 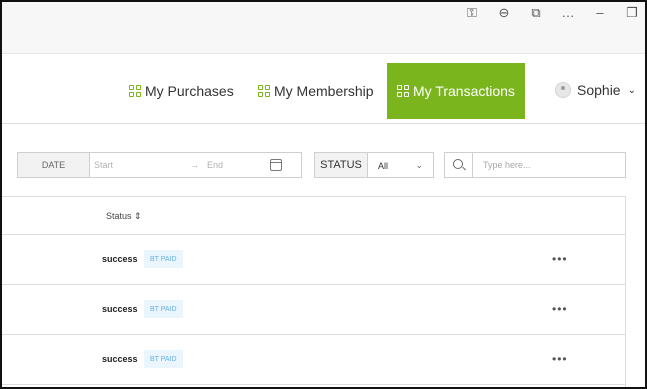 I want to click on nav-label: My Transactions, so click(x=464, y=91).